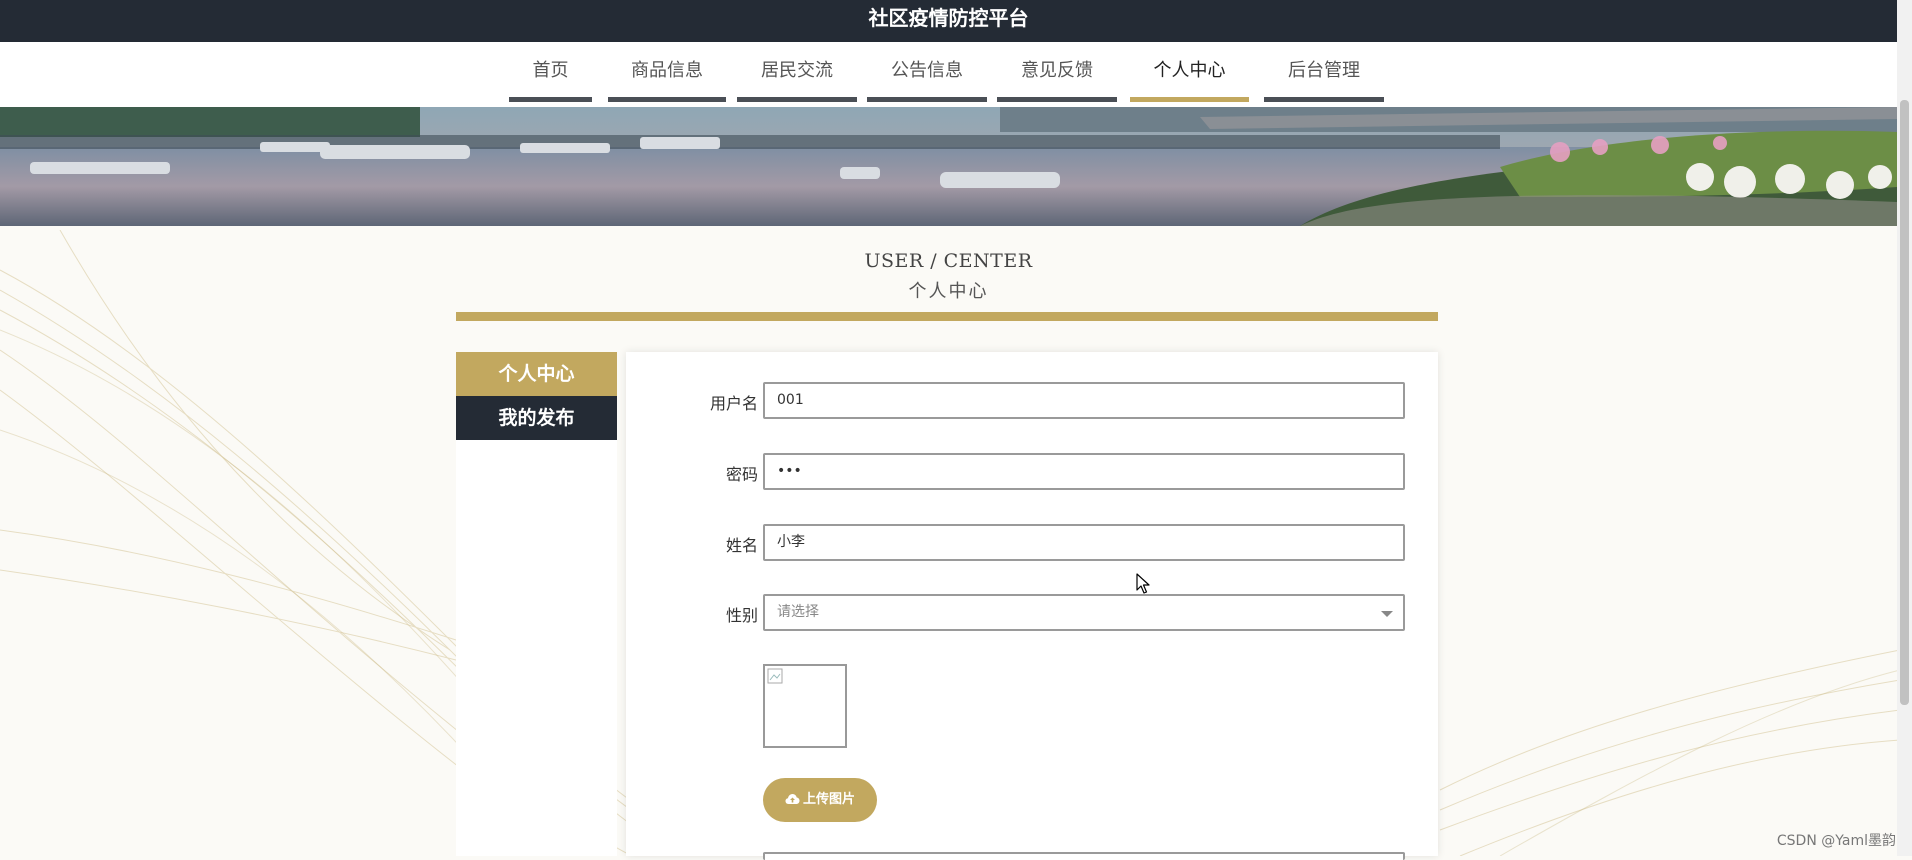 This screenshot has height=860, width=1912. What do you see at coordinates (1904, 402) in the screenshot?
I see `scrollbar-thumb` at bounding box center [1904, 402].